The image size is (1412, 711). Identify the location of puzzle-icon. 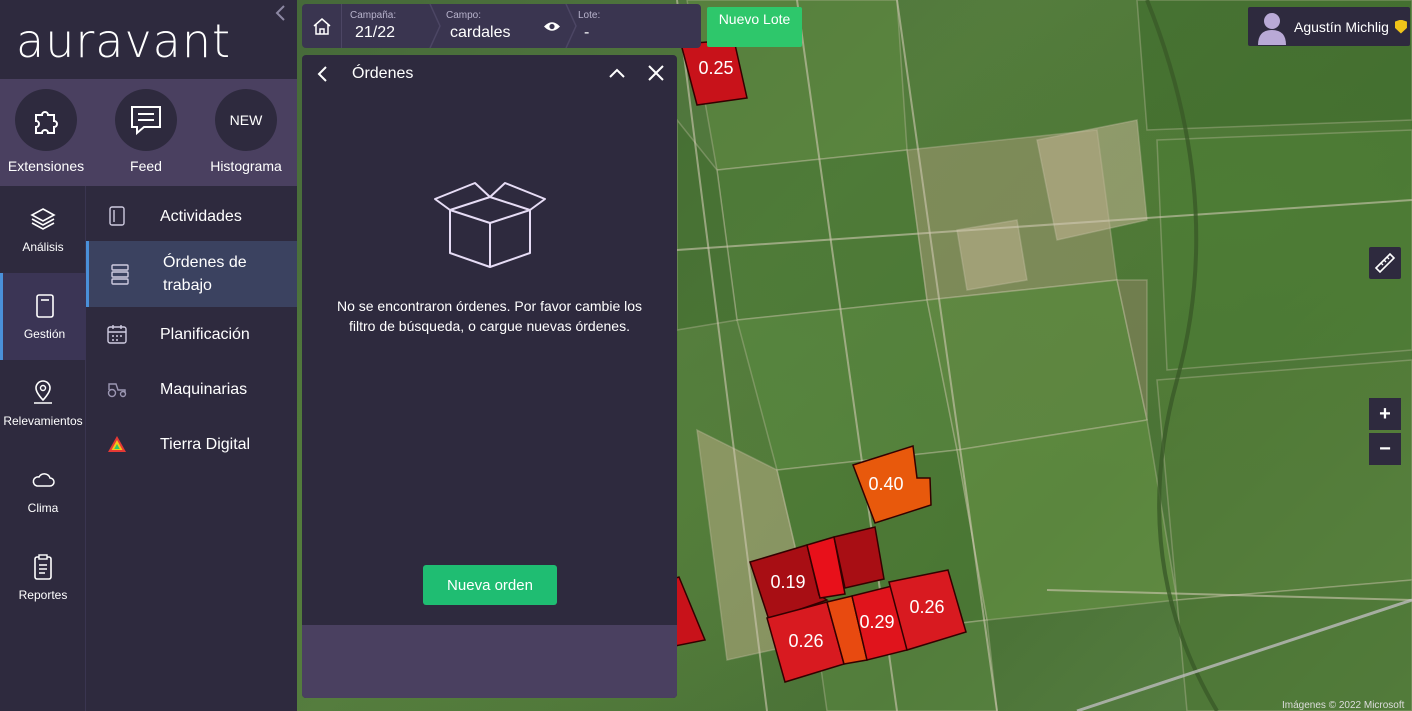
(46, 120).